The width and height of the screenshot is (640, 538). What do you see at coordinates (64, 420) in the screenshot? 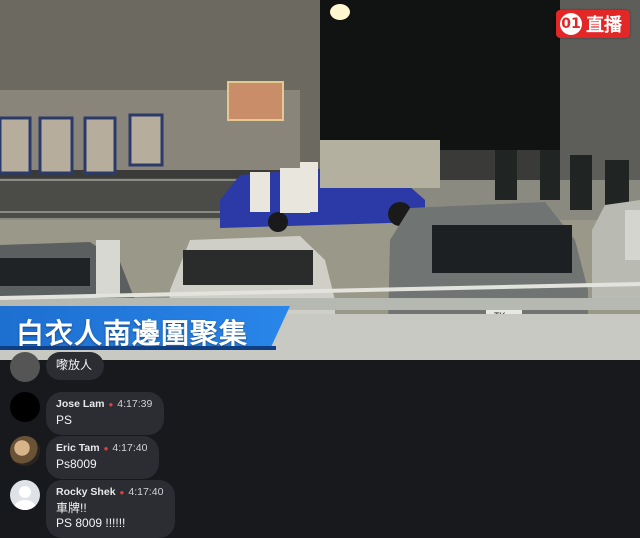
I see `comment-text: PS` at bounding box center [64, 420].